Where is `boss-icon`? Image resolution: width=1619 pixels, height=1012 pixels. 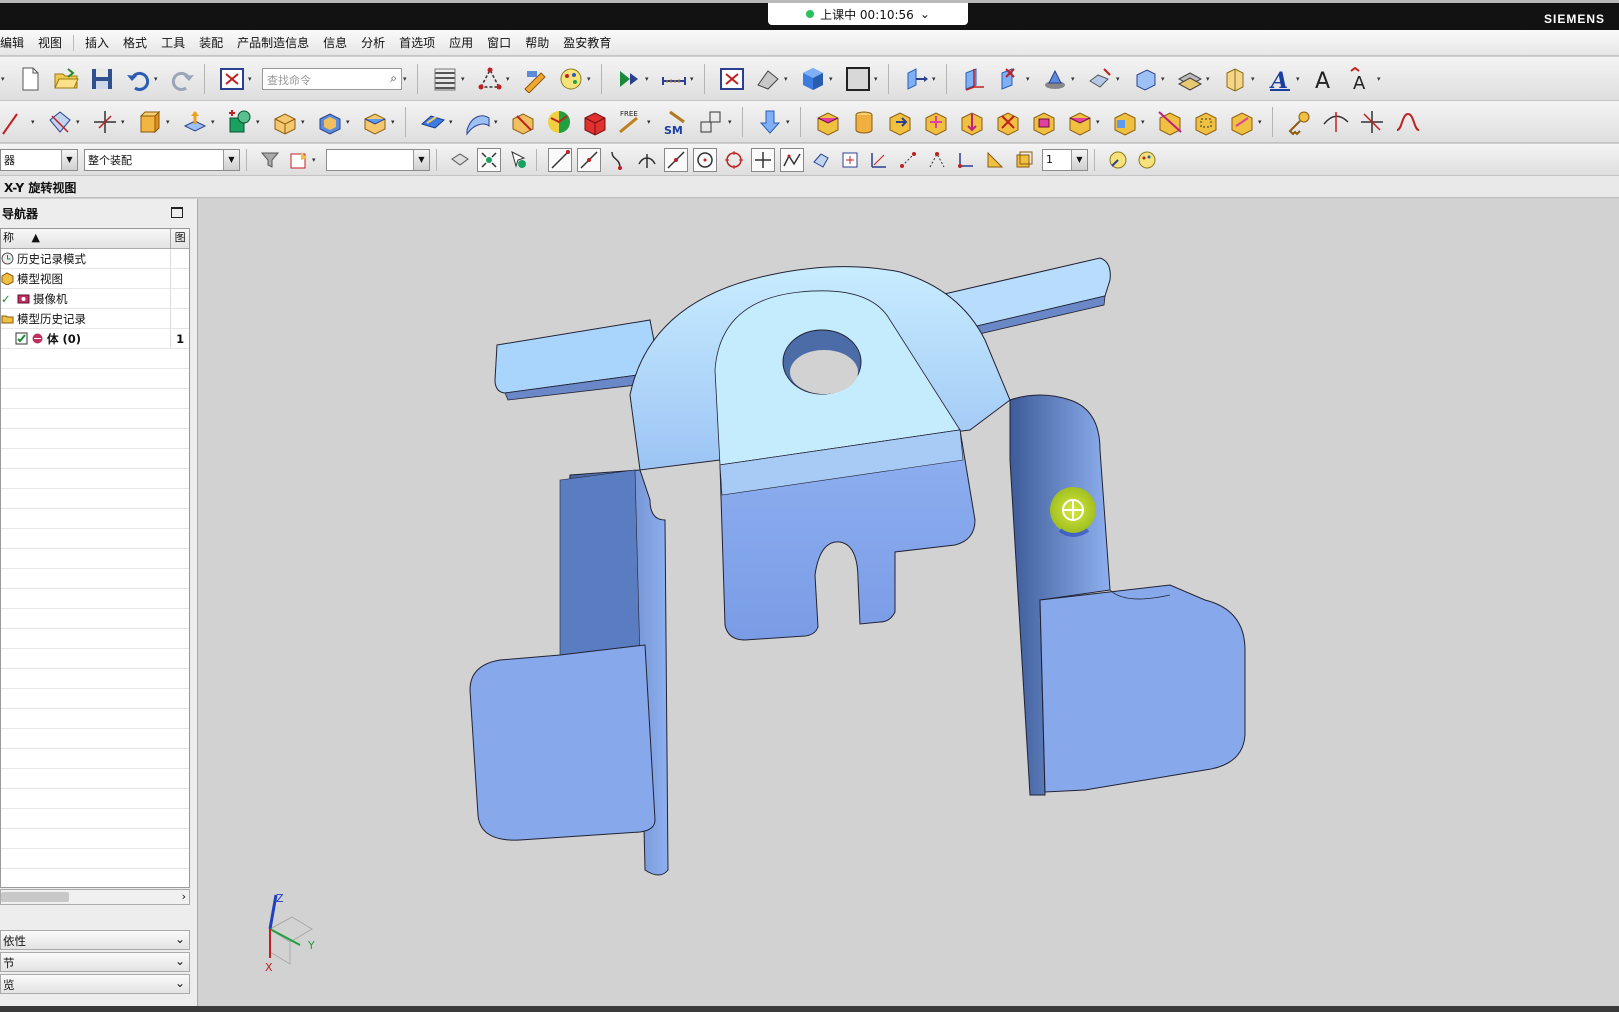
boss-icon is located at coordinates (195, 122).